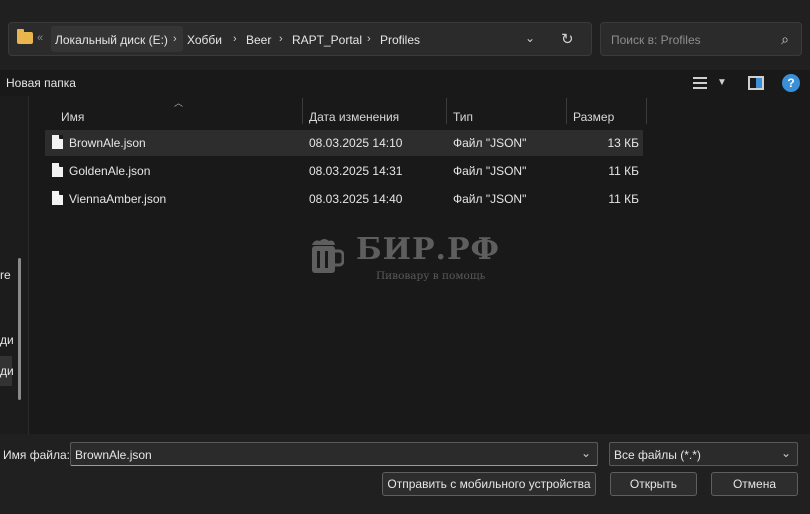 This screenshot has height=514, width=810. I want to click on breadcrumb-hobby: Хобби, so click(204, 40).